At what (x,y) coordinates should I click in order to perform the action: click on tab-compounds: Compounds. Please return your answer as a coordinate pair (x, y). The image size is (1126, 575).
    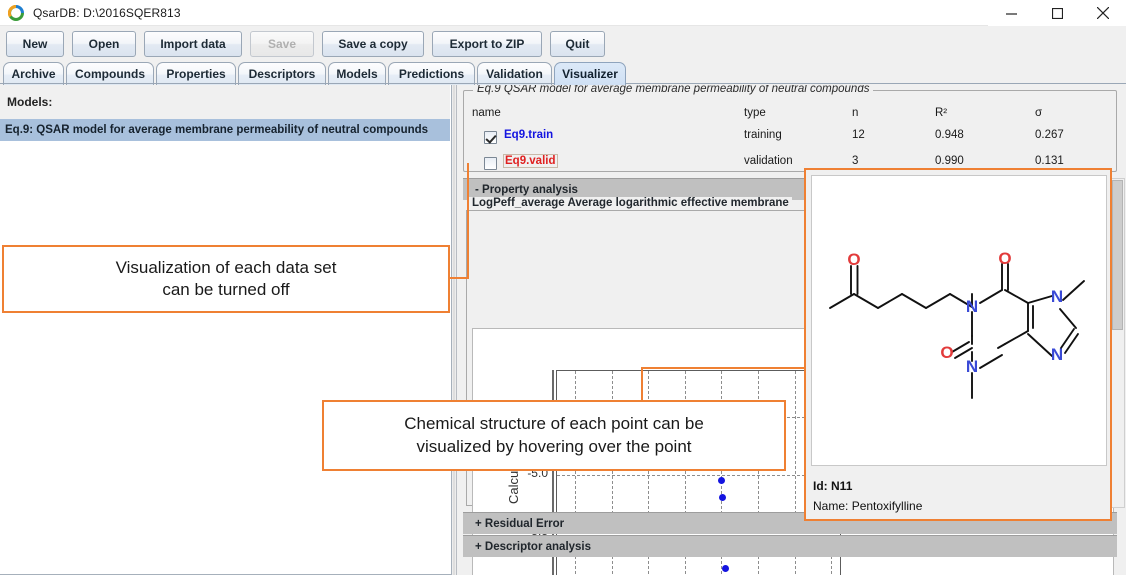
    Looking at the image, I should click on (110, 73).